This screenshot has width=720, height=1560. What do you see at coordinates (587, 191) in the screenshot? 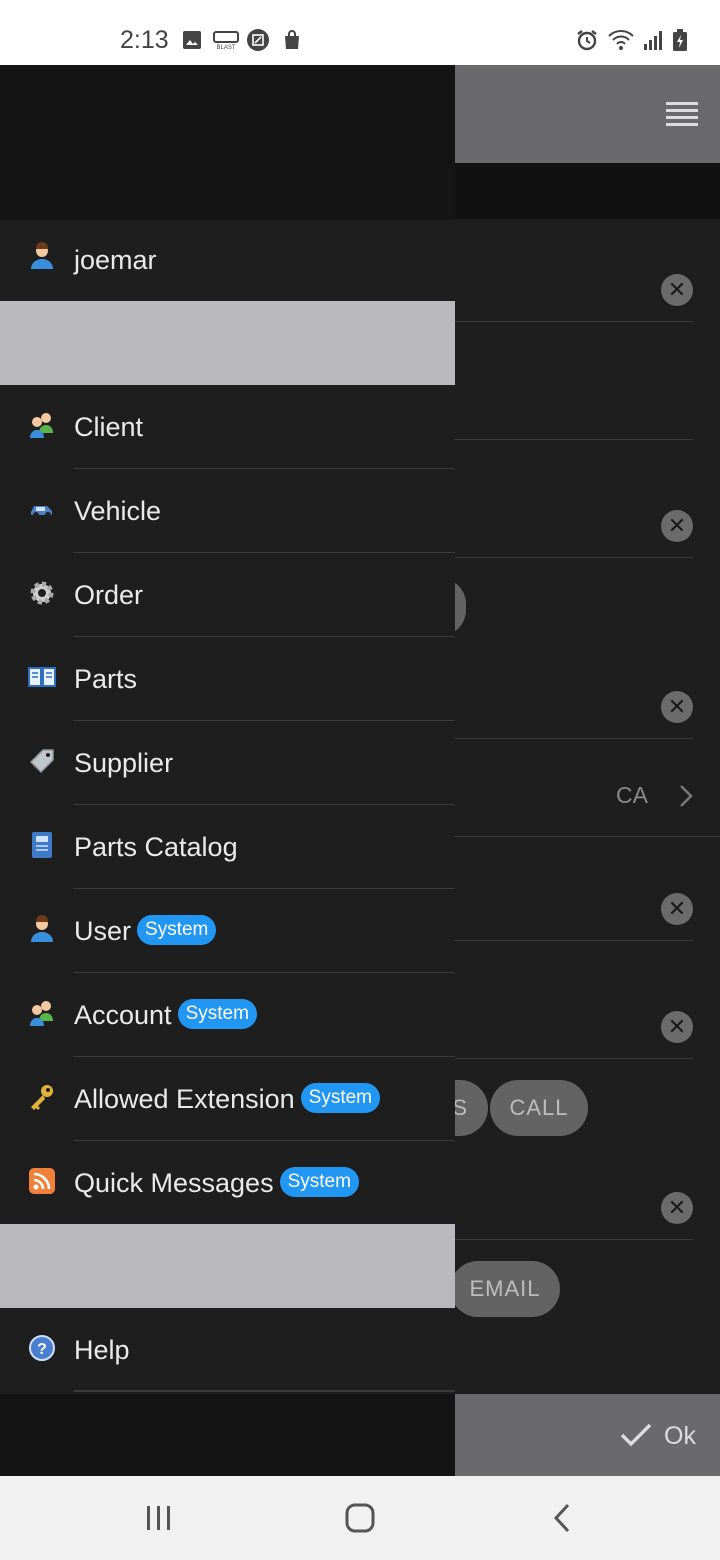
I see `background-tab-strip` at bounding box center [587, 191].